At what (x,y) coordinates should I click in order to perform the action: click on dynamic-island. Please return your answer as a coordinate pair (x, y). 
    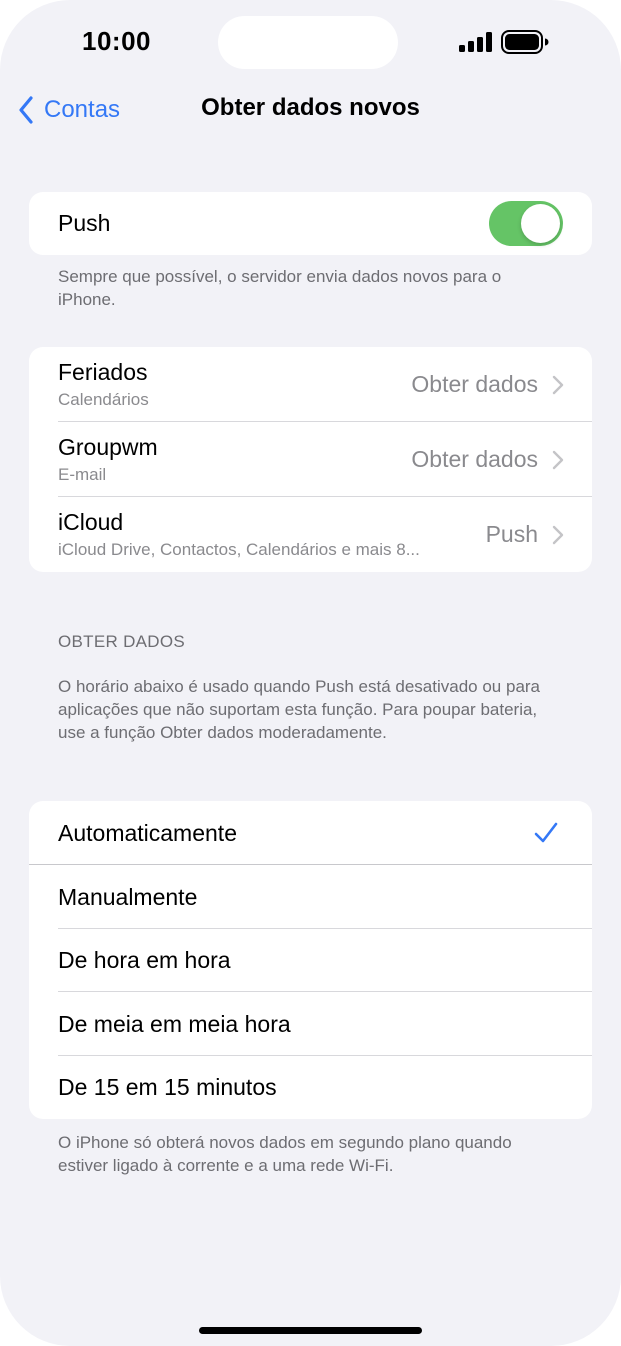
    Looking at the image, I should click on (308, 42).